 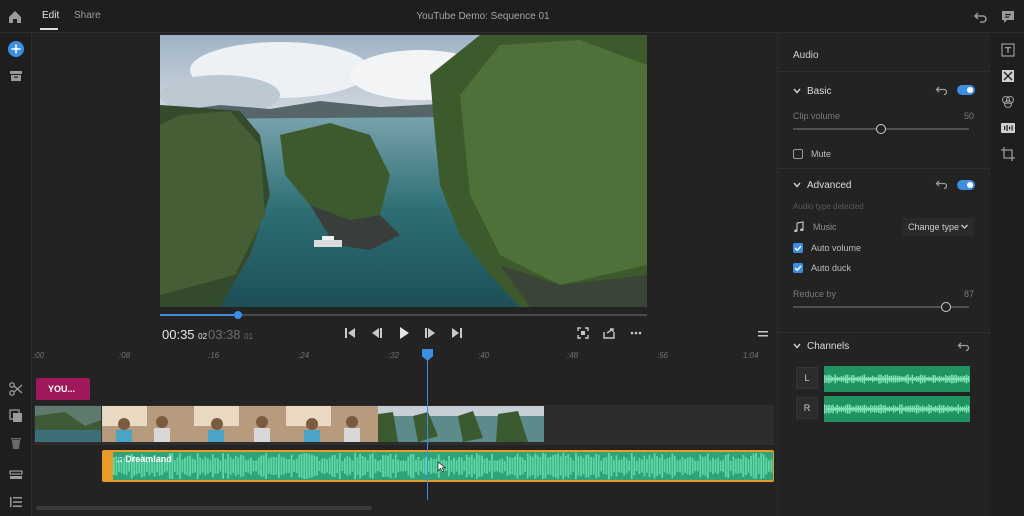 I want to click on track-settings-icon, so click(x=16, y=475).